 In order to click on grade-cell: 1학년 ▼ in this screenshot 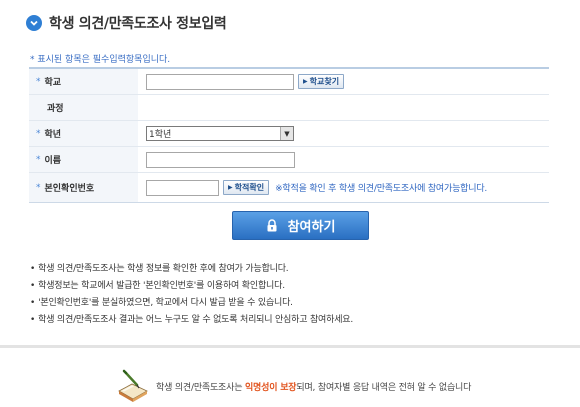, I will do `click(343, 133)`.